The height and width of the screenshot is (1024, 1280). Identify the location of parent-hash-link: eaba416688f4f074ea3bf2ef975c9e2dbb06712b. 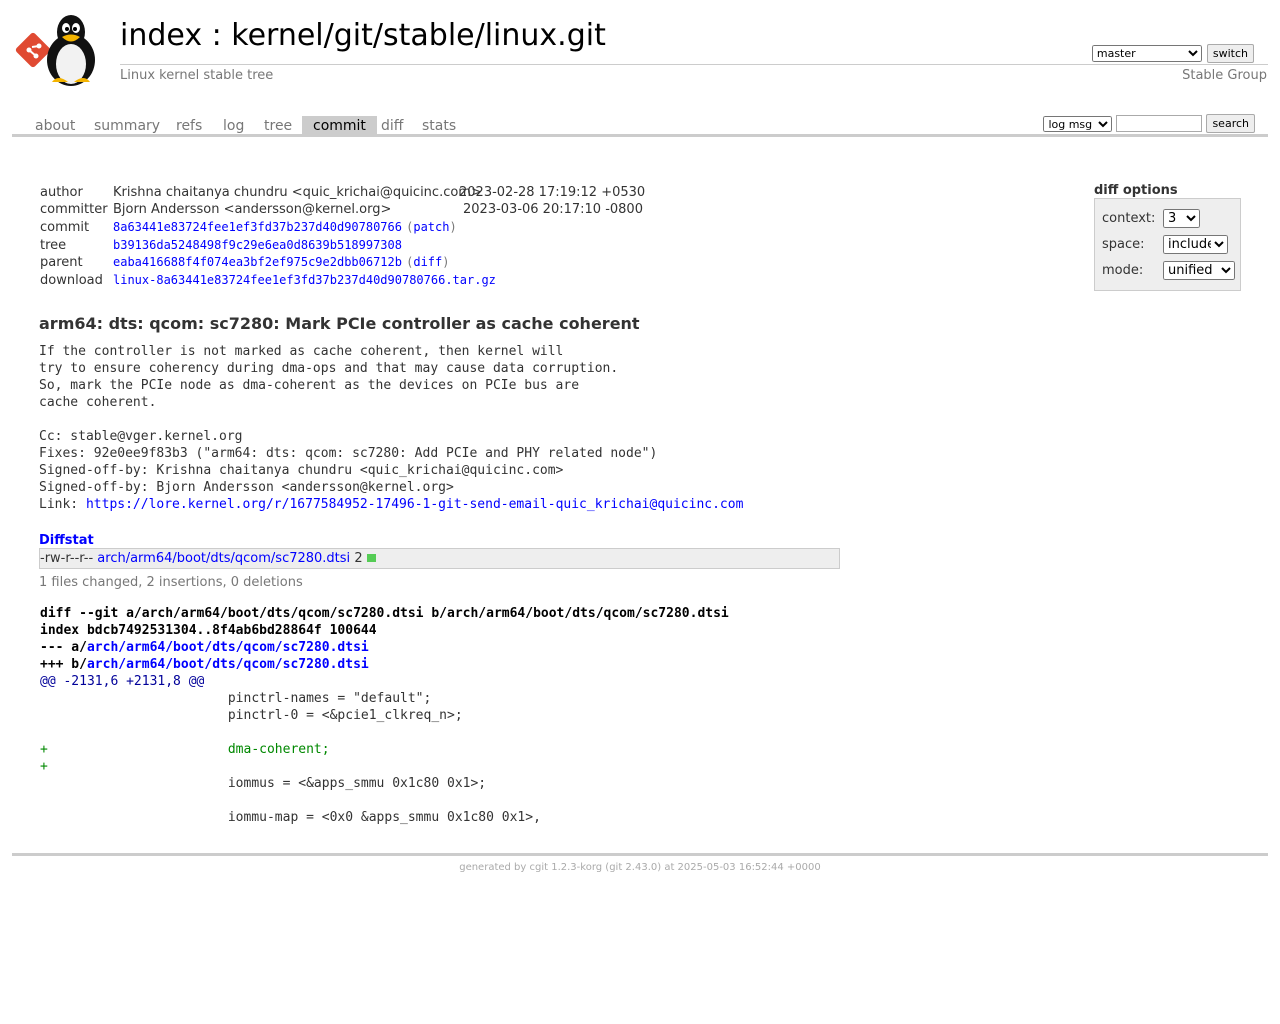
(257, 262).